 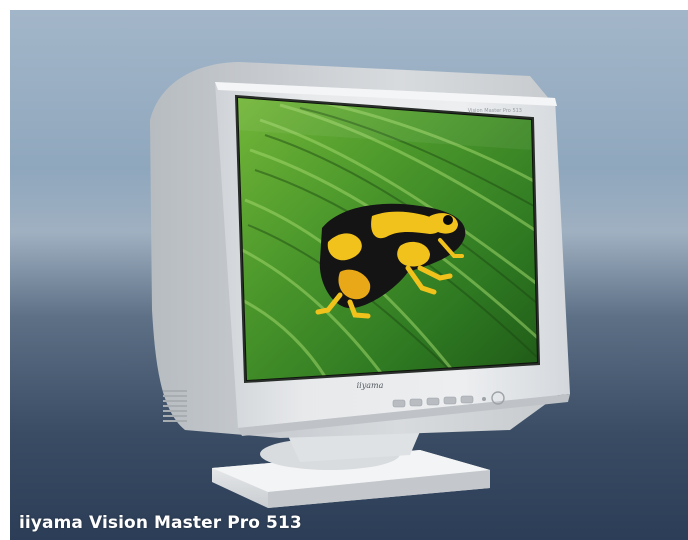 I want to click on bezel-model-label: Vision Master Pro 513, so click(x=495, y=111).